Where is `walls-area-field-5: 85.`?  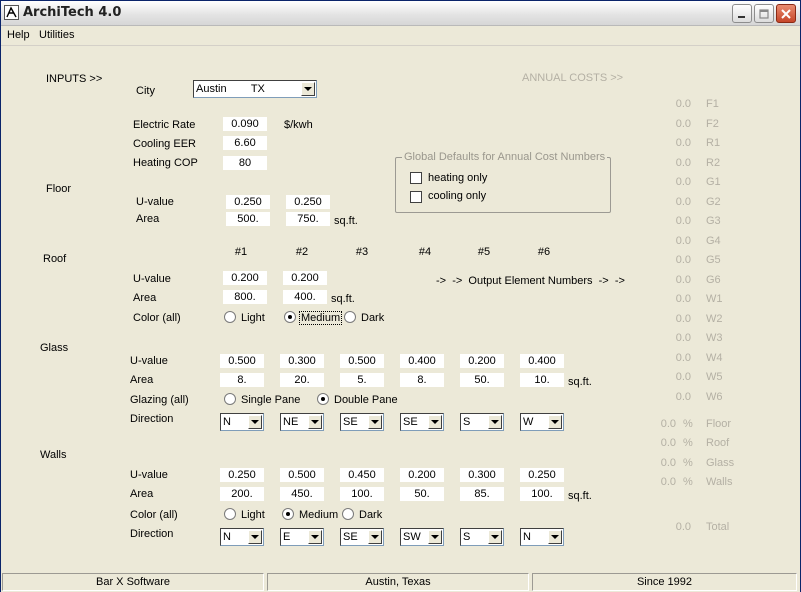 walls-area-field-5: 85. is located at coordinates (482, 494).